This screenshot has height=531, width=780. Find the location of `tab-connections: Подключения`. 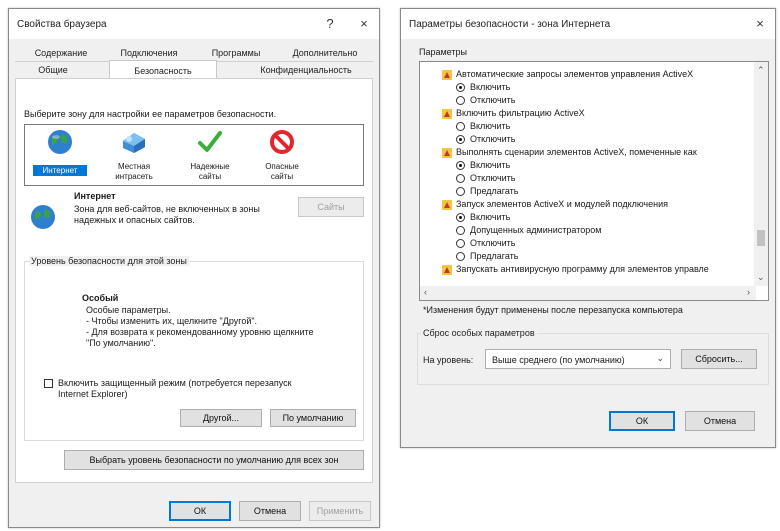

tab-connections: Подключения is located at coordinates (149, 53).